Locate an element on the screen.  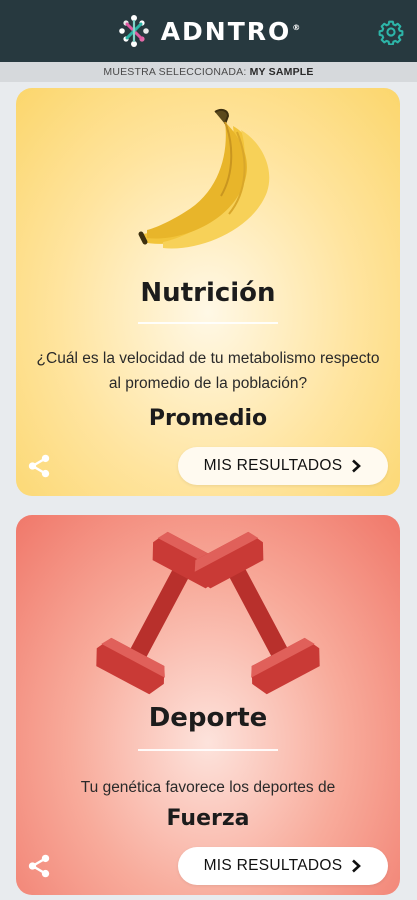
card-question: Tu genética favorece los deportes de is located at coordinates (208, 787).